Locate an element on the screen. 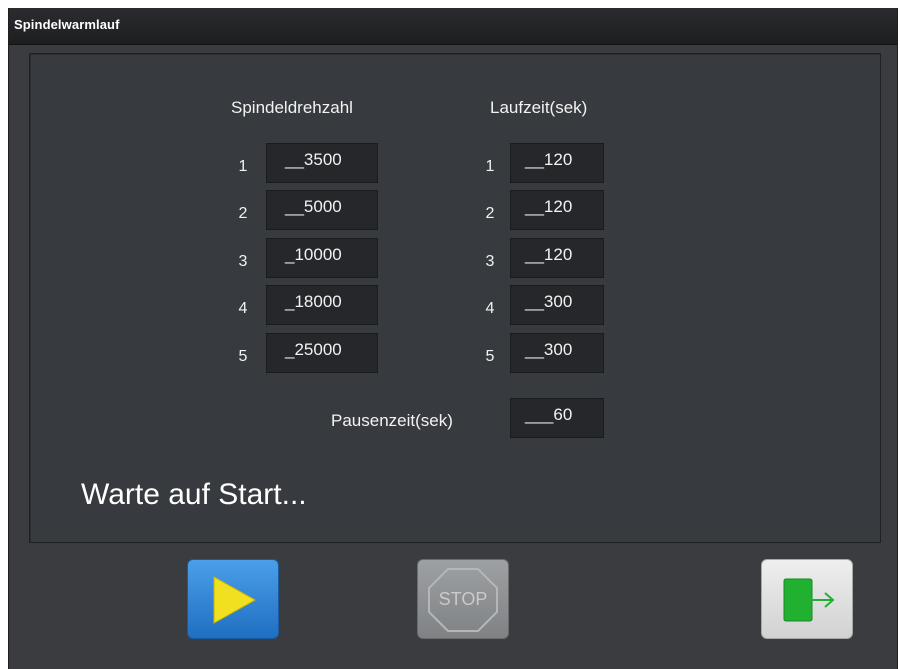 Image resolution: width=900 pixels, height=669 pixels. pause-time-field: ___60 is located at coordinates (557, 418).